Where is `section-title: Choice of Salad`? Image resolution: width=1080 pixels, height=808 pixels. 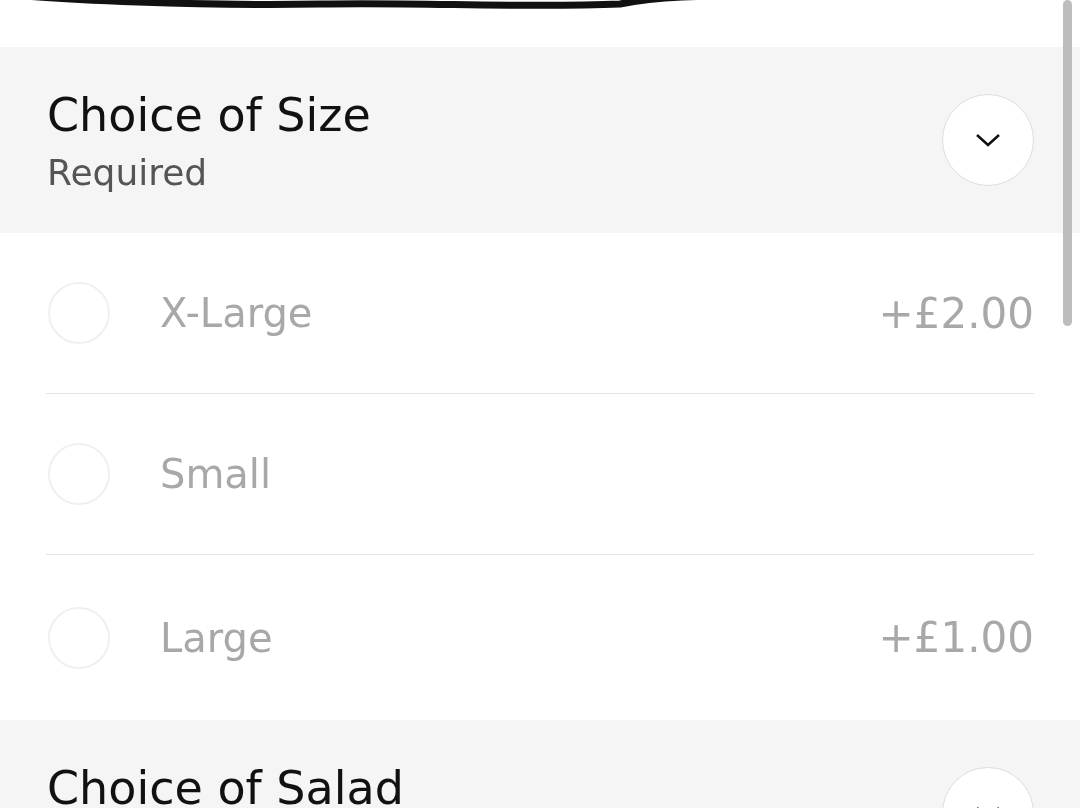 section-title: Choice of Salad is located at coordinates (225, 784).